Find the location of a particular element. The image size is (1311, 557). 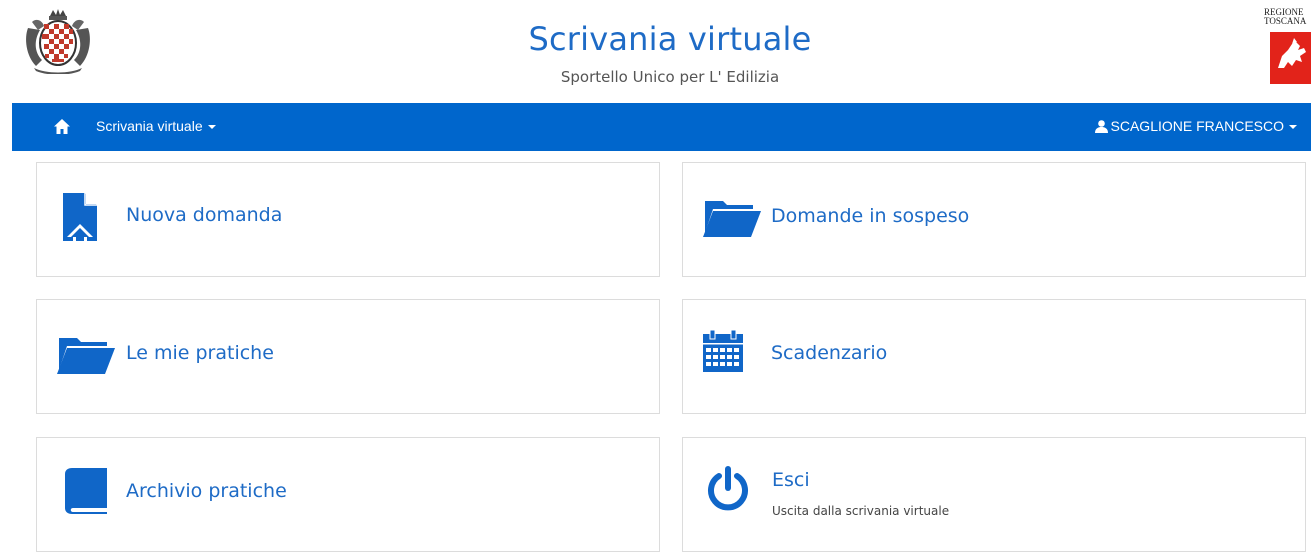

regione-toscana-logo: REGIONE TOSCANA is located at coordinates (1286, 44).